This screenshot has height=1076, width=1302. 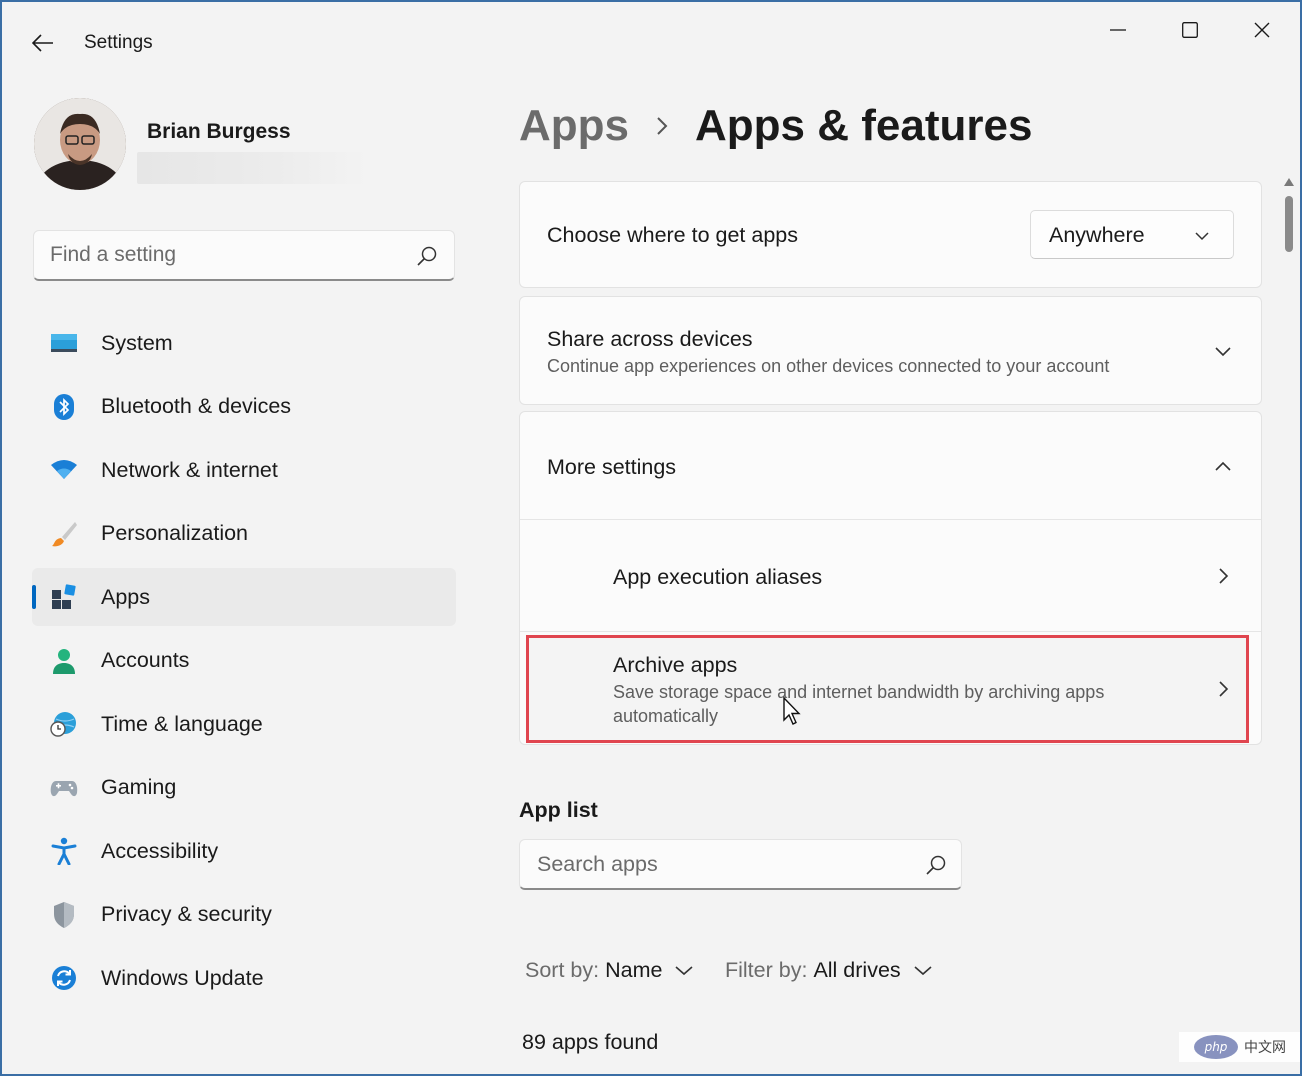 I want to click on sidebar-item-label: Windows Update, so click(x=182, y=977).